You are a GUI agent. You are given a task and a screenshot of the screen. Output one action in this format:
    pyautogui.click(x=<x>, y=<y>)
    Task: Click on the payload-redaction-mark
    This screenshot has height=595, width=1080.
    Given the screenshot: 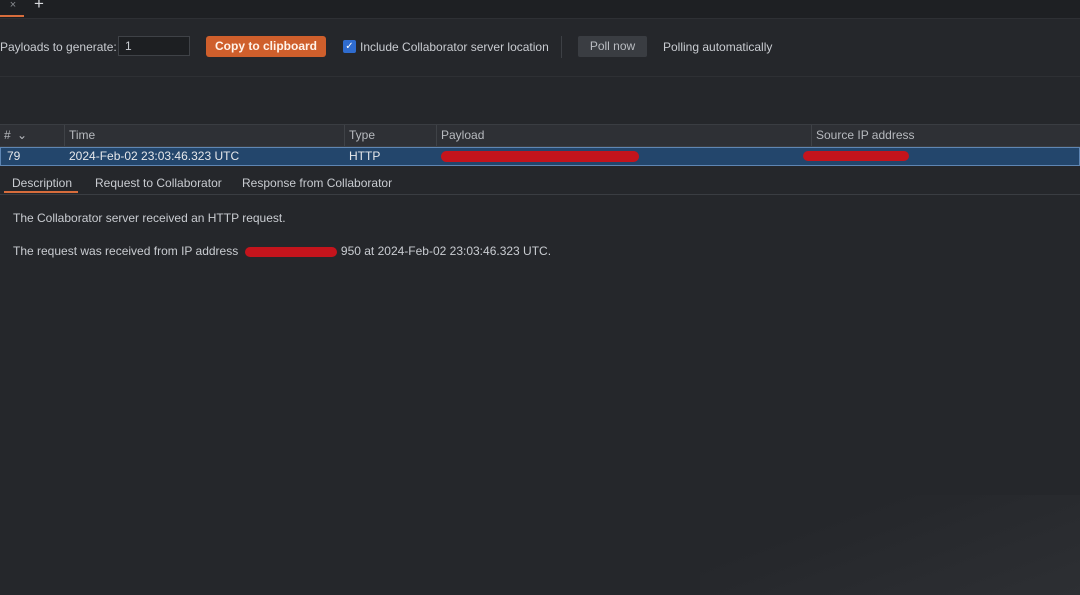 What is the action you would take?
    pyautogui.click(x=540, y=156)
    